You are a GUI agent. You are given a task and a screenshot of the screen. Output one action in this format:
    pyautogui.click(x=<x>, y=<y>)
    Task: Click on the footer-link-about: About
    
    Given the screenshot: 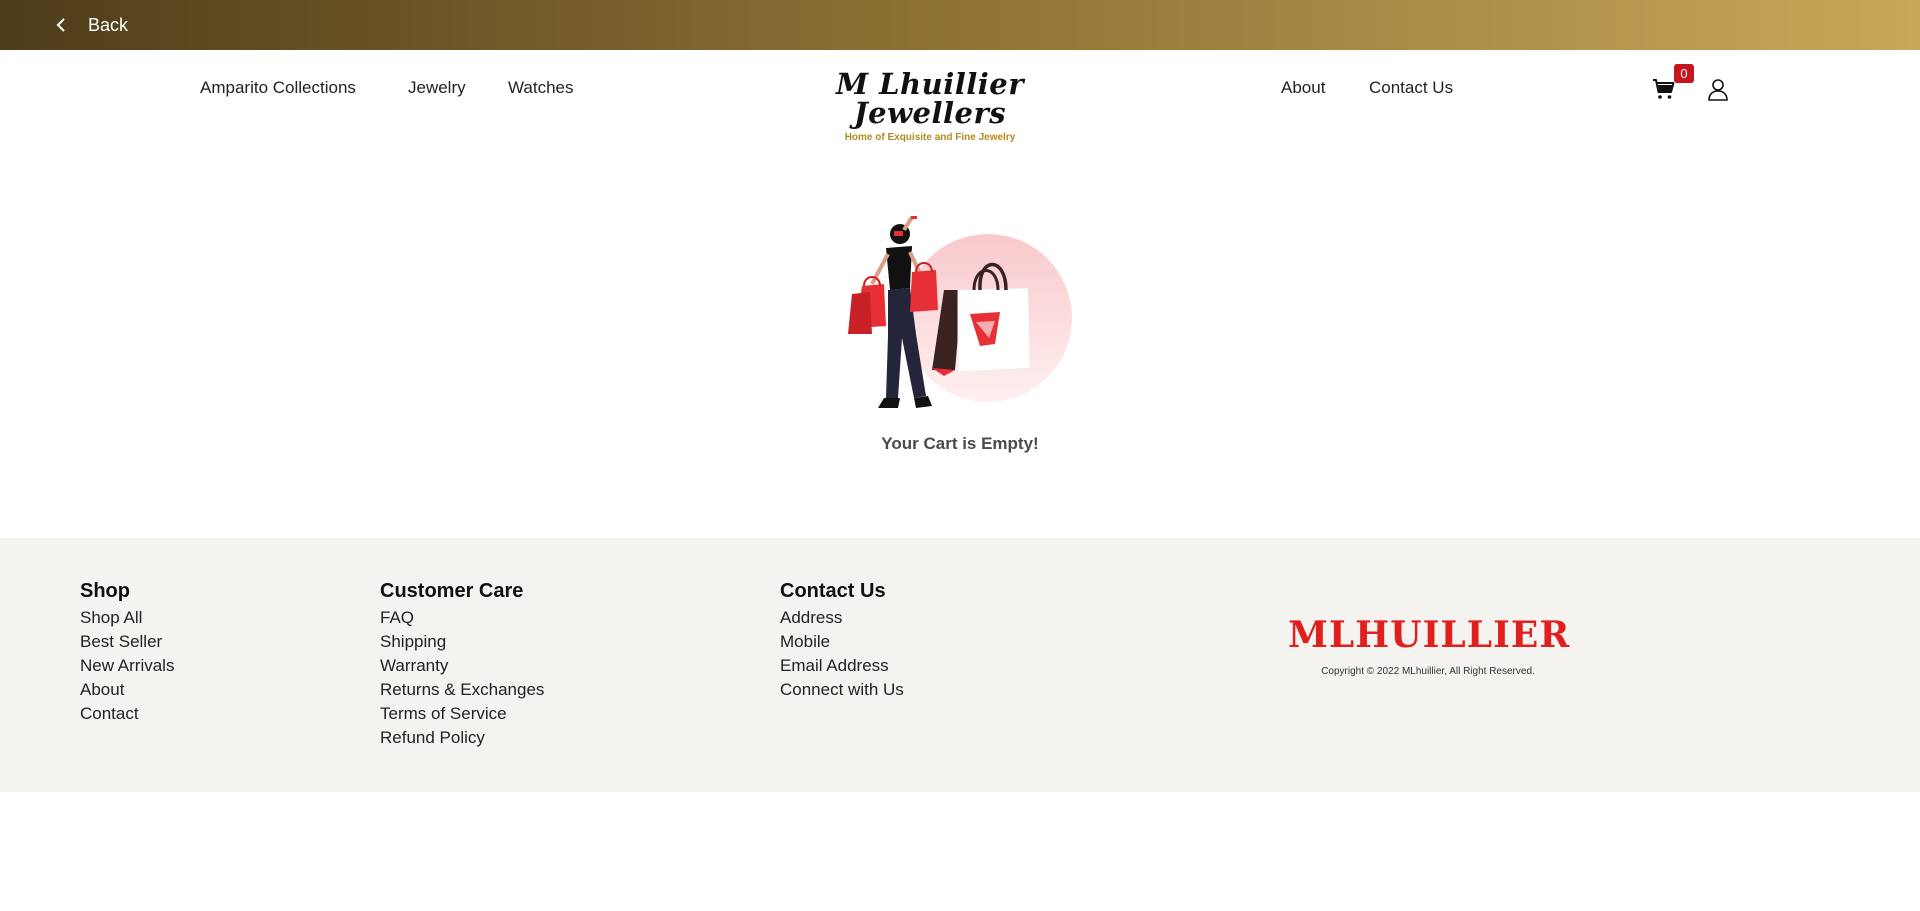 What is the action you would take?
    pyautogui.click(x=127, y=690)
    